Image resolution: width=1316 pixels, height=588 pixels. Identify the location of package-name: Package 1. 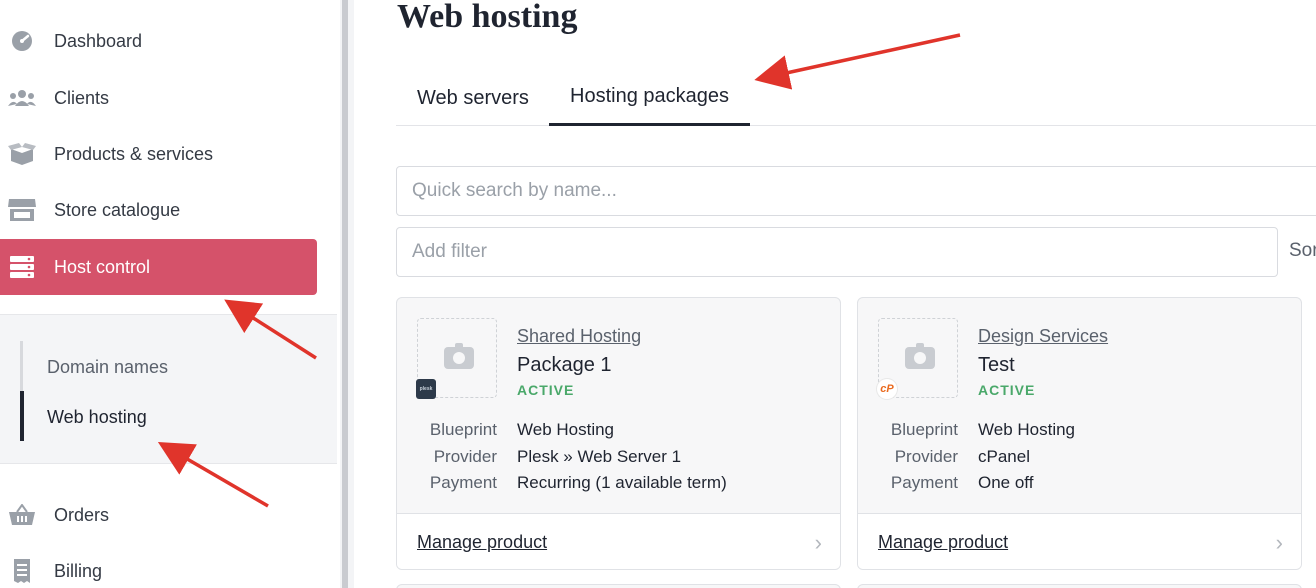
(564, 365).